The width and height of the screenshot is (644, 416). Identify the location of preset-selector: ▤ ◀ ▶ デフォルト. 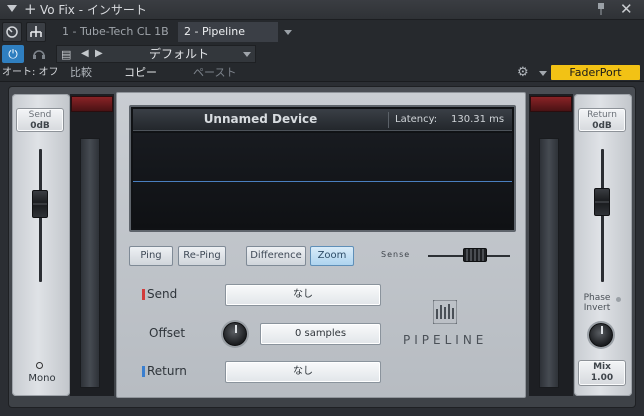
(156, 54).